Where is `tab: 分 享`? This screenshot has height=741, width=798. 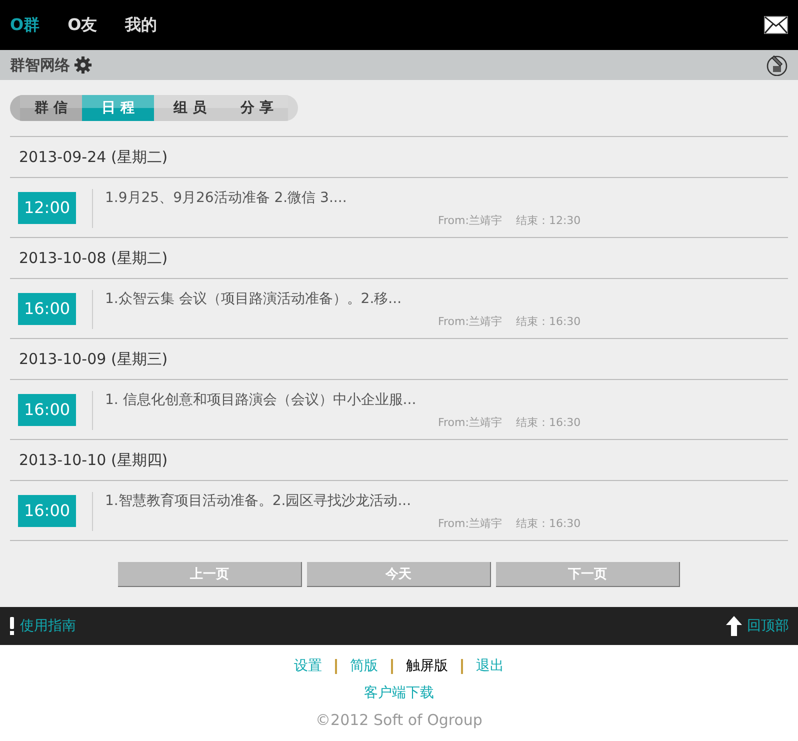 tab: 分 享 is located at coordinates (257, 108).